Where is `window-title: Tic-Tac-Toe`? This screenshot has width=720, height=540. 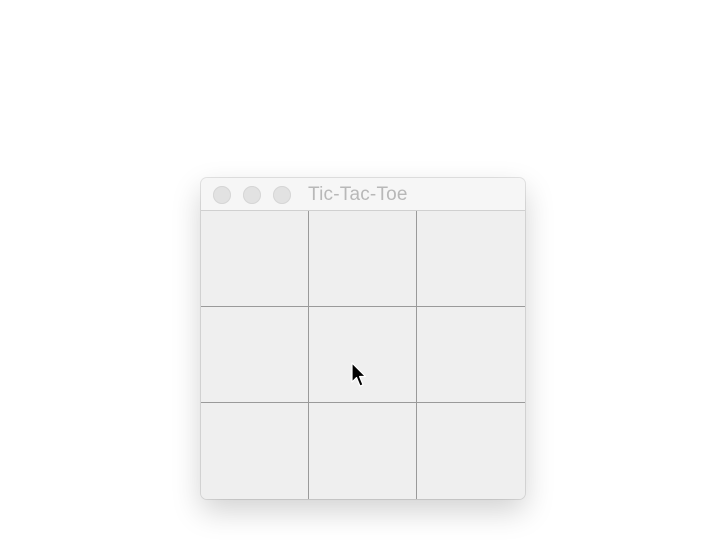
window-title: Tic-Tac-Toe is located at coordinates (358, 194).